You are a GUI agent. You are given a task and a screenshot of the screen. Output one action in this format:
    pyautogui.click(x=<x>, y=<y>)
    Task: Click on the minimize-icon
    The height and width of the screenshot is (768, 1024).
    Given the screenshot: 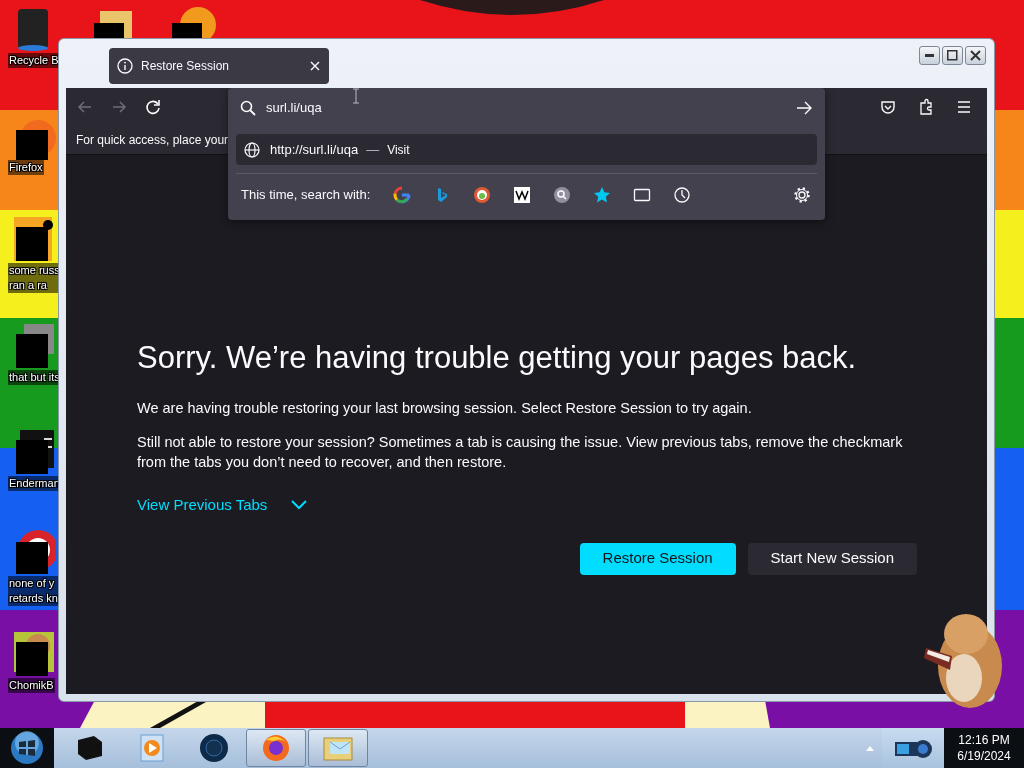 What is the action you would take?
    pyautogui.click(x=929, y=55)
    